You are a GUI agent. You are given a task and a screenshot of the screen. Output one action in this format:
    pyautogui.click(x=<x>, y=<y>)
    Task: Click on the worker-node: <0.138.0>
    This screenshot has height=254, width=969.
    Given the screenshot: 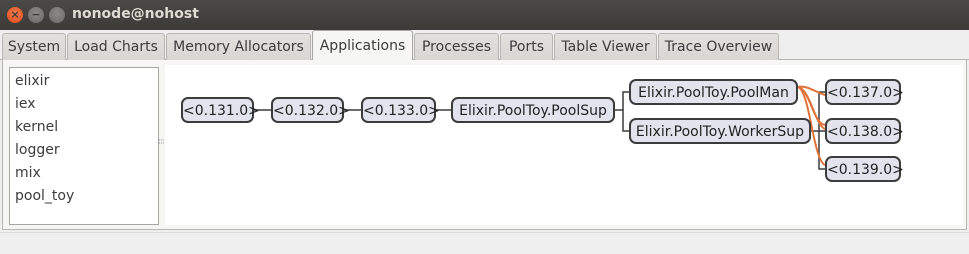 What is the action you would take?
    pyautogui.click(x=864, y=131)
    